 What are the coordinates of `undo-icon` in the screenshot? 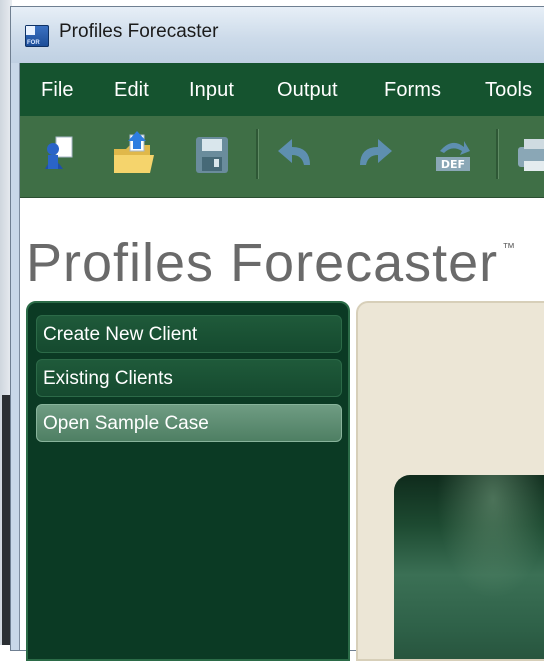 It's located at (294, 152).